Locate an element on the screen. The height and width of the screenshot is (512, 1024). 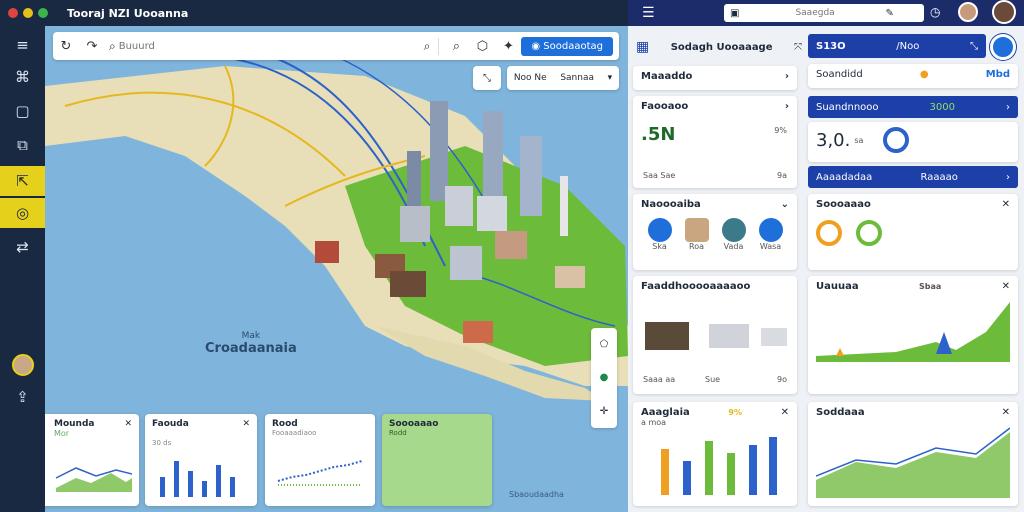
chevron-down-icon: ⌄ is located at coordinates (785, 204).